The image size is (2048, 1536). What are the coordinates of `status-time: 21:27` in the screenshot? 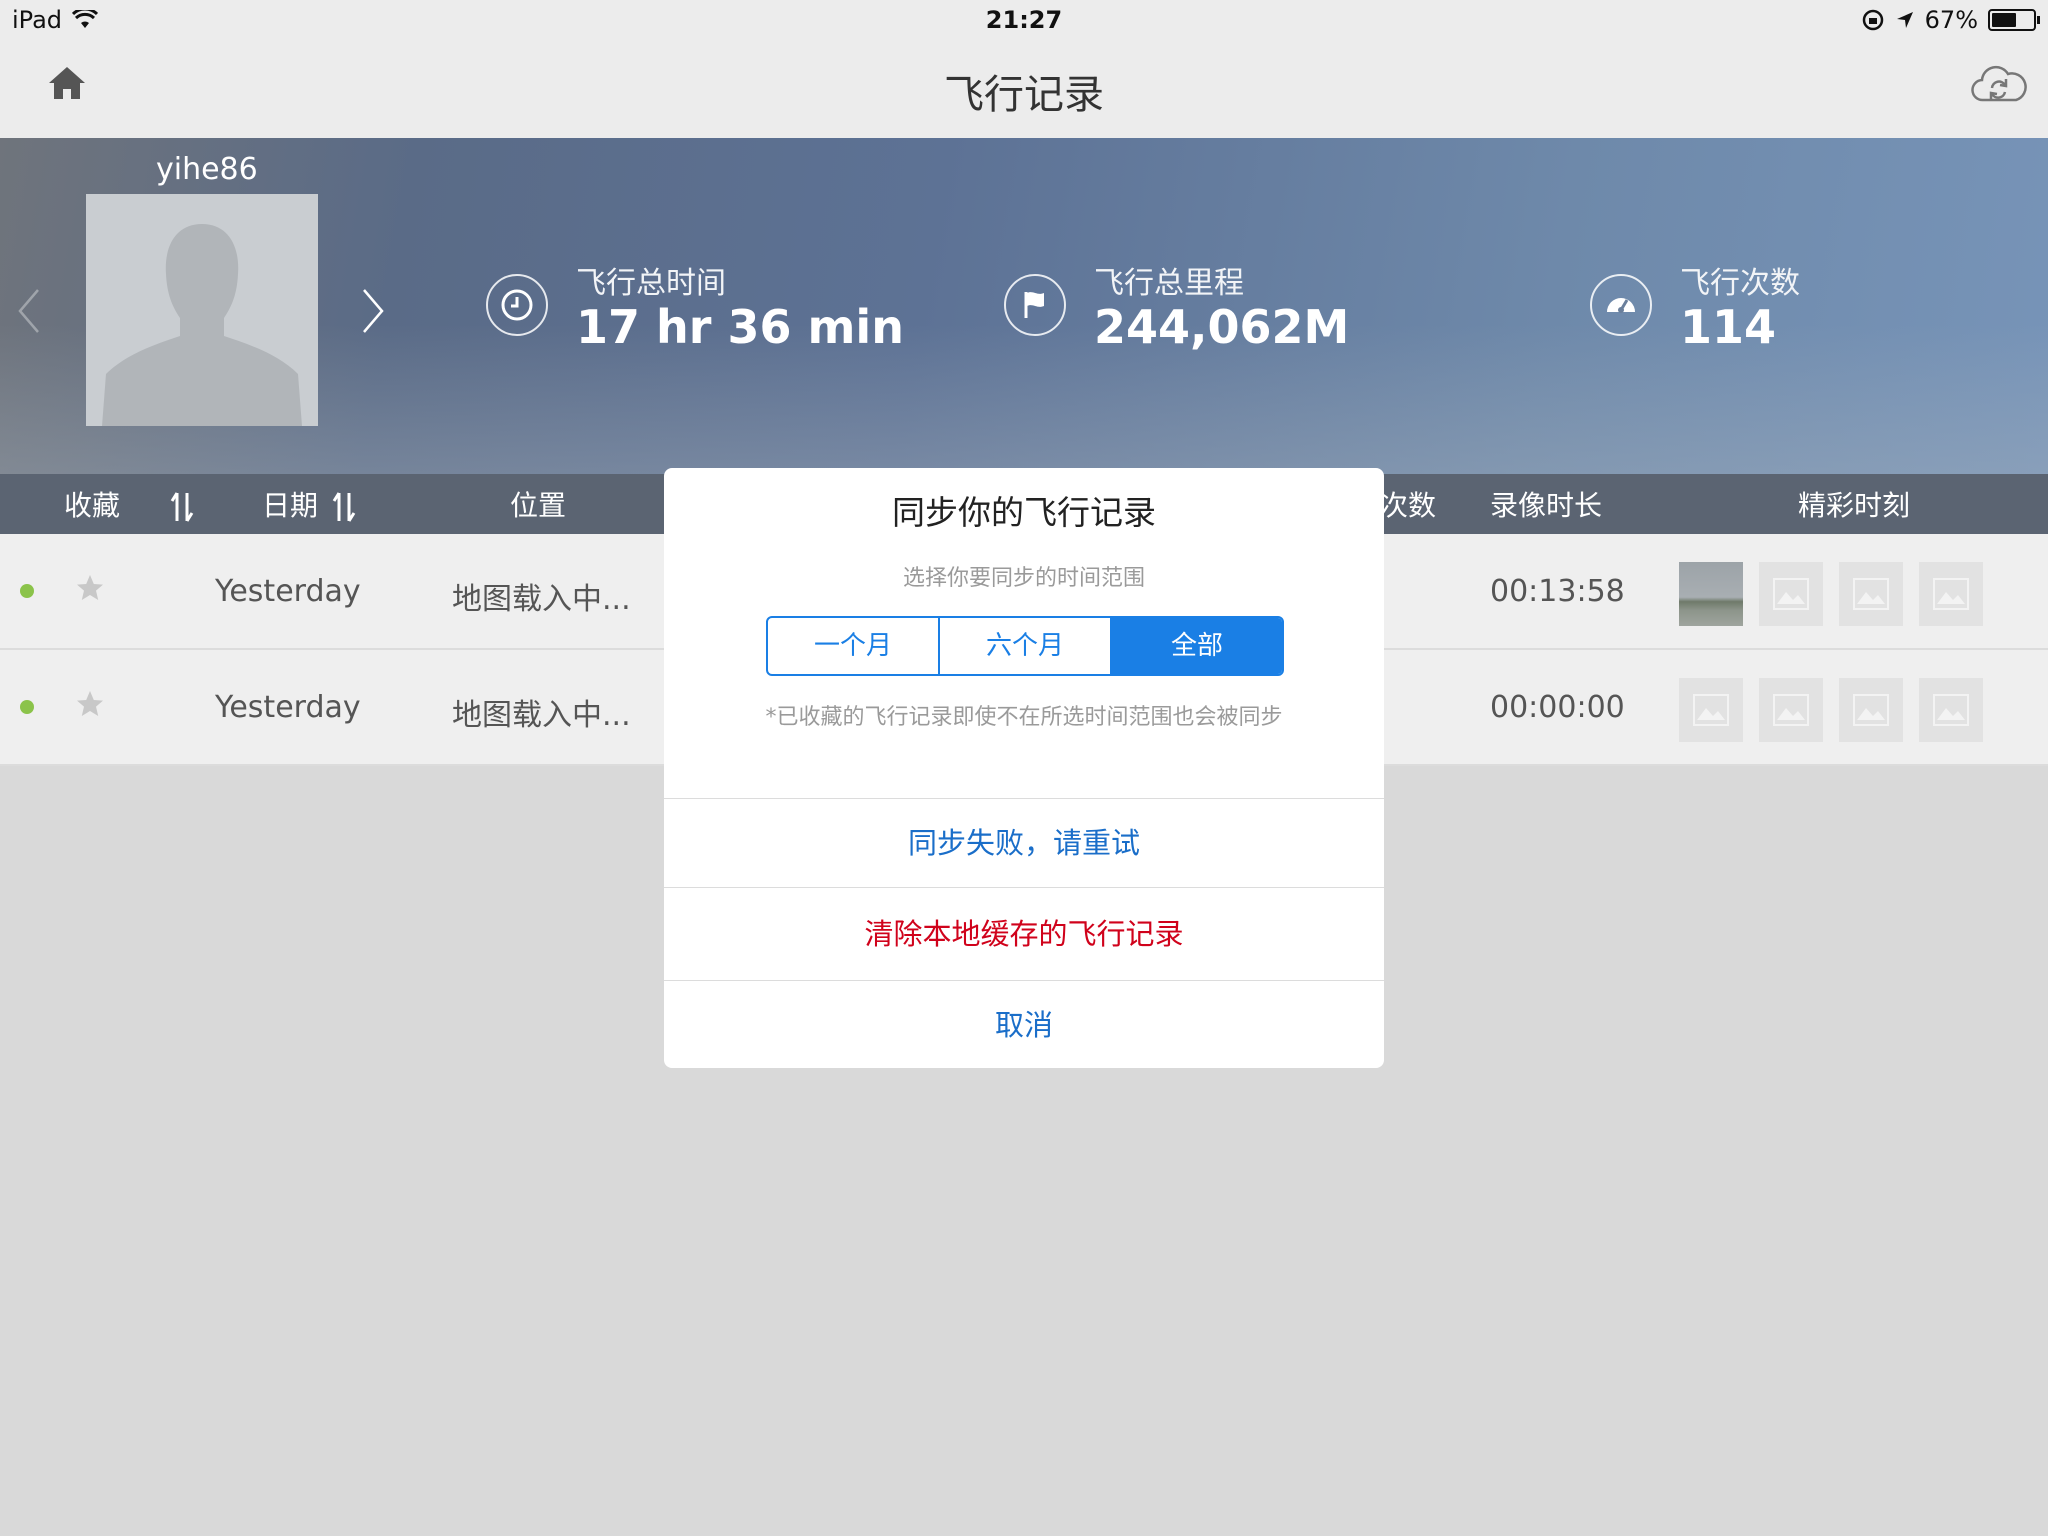 It's located at (1024, 20).